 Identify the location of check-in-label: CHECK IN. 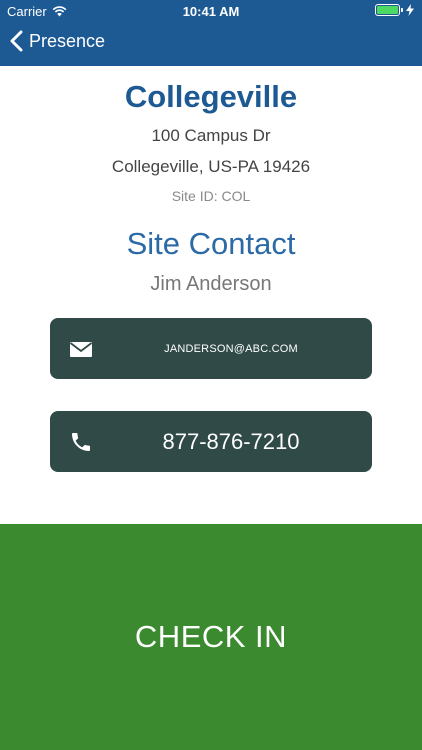
(211, 636).